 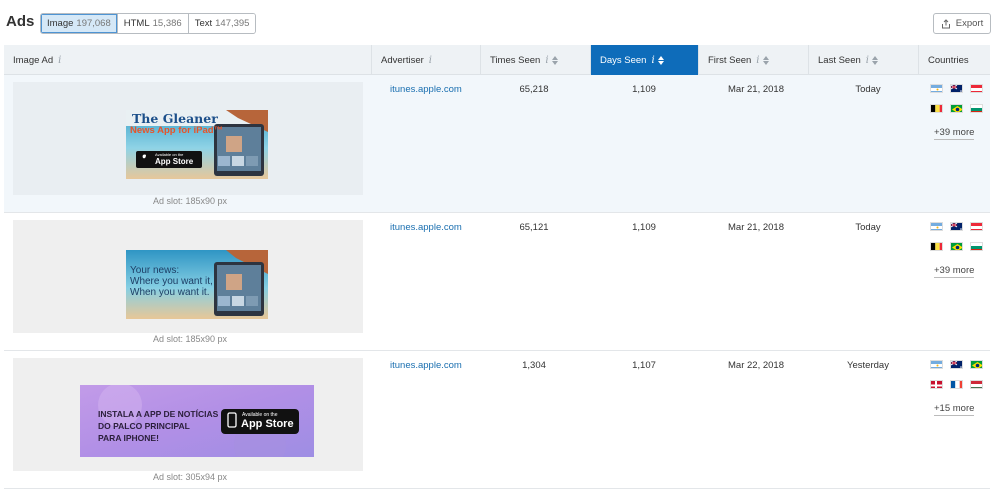 I want to click on column-label: Last Seen, so click(x=839, y=60).